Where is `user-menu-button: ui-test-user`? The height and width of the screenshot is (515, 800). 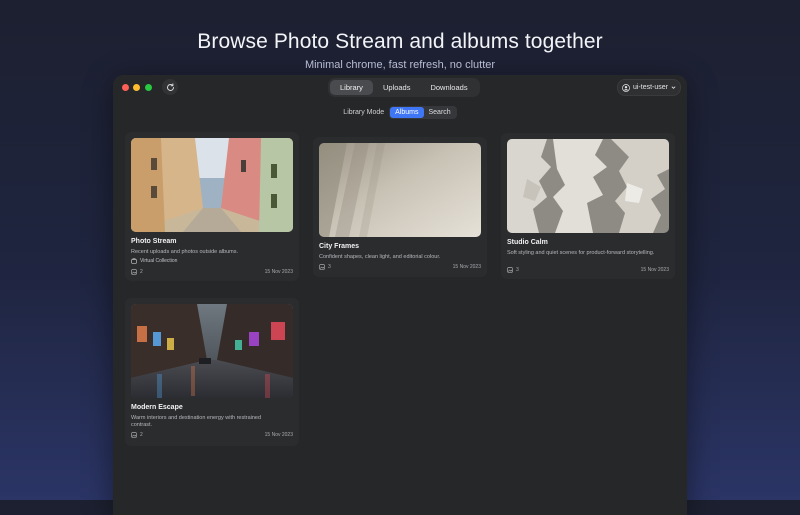 user-menu-button: ui-test-user is located at coordinates (648, 87).